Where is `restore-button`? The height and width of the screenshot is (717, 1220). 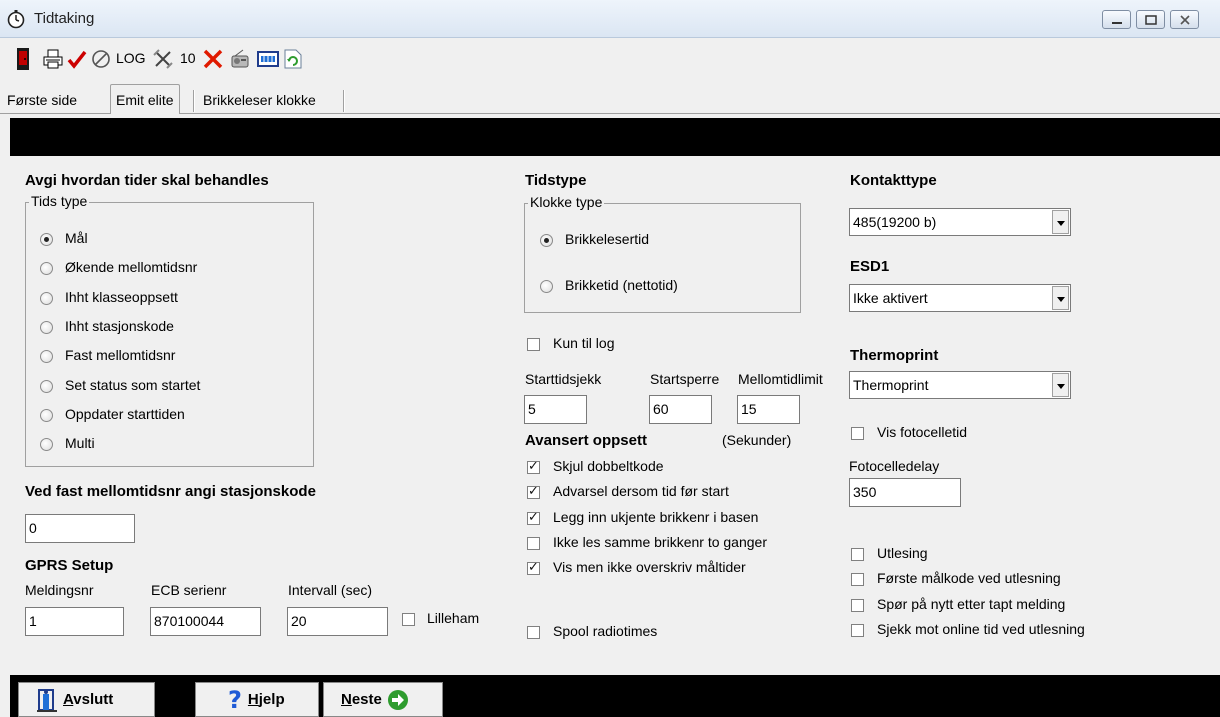
restore-button is located at coordinates (1150, 19).